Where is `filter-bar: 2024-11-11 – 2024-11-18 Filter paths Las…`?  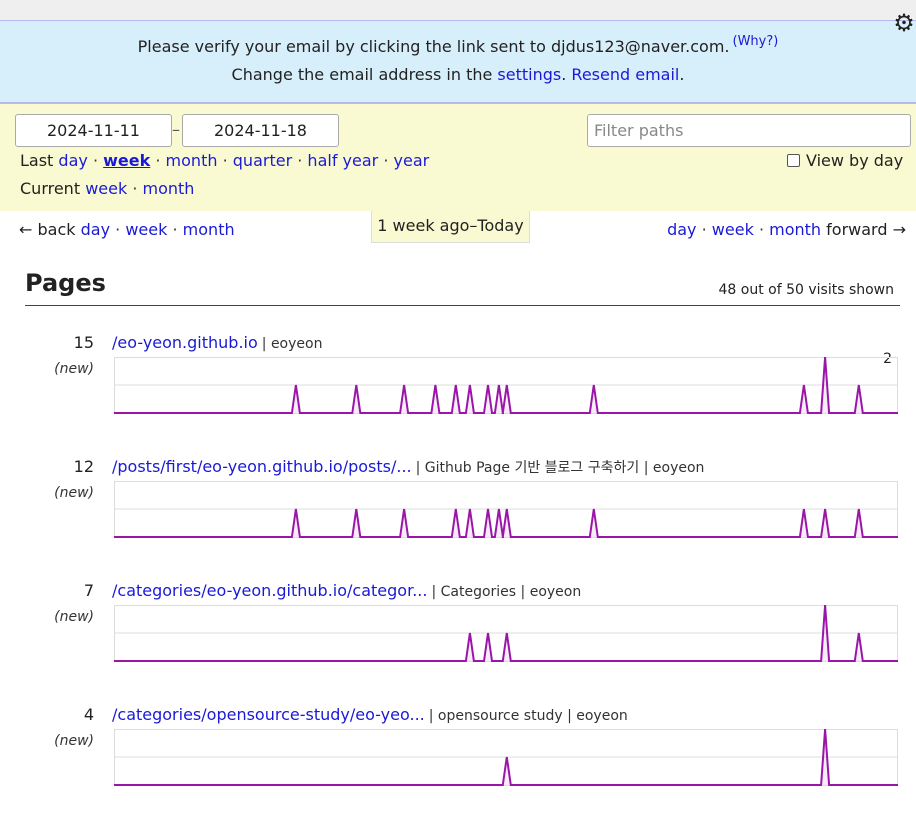 filter-bar: 2024-11-11 – 2024-11-18 Filter paths Las… is located at coordinates (458, 157).